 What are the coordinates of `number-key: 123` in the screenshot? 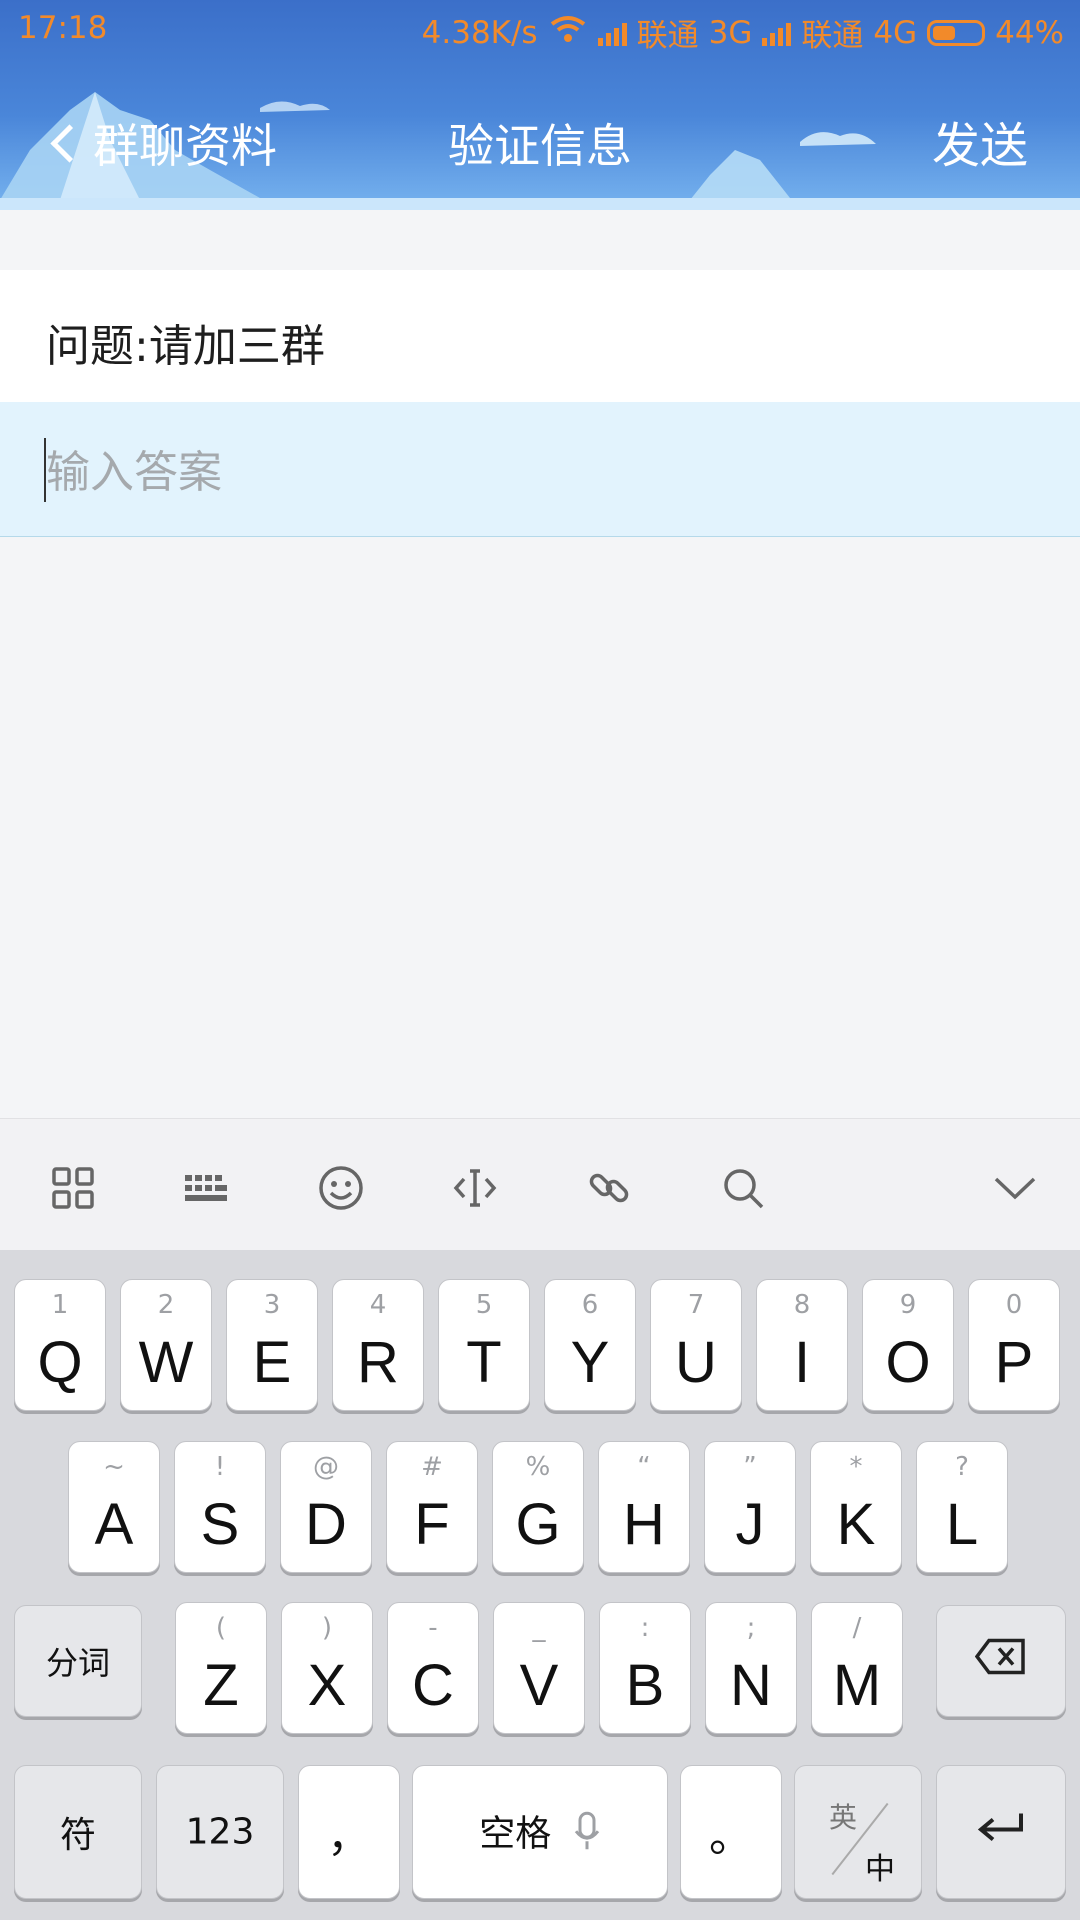 It's located at (220, 1832).